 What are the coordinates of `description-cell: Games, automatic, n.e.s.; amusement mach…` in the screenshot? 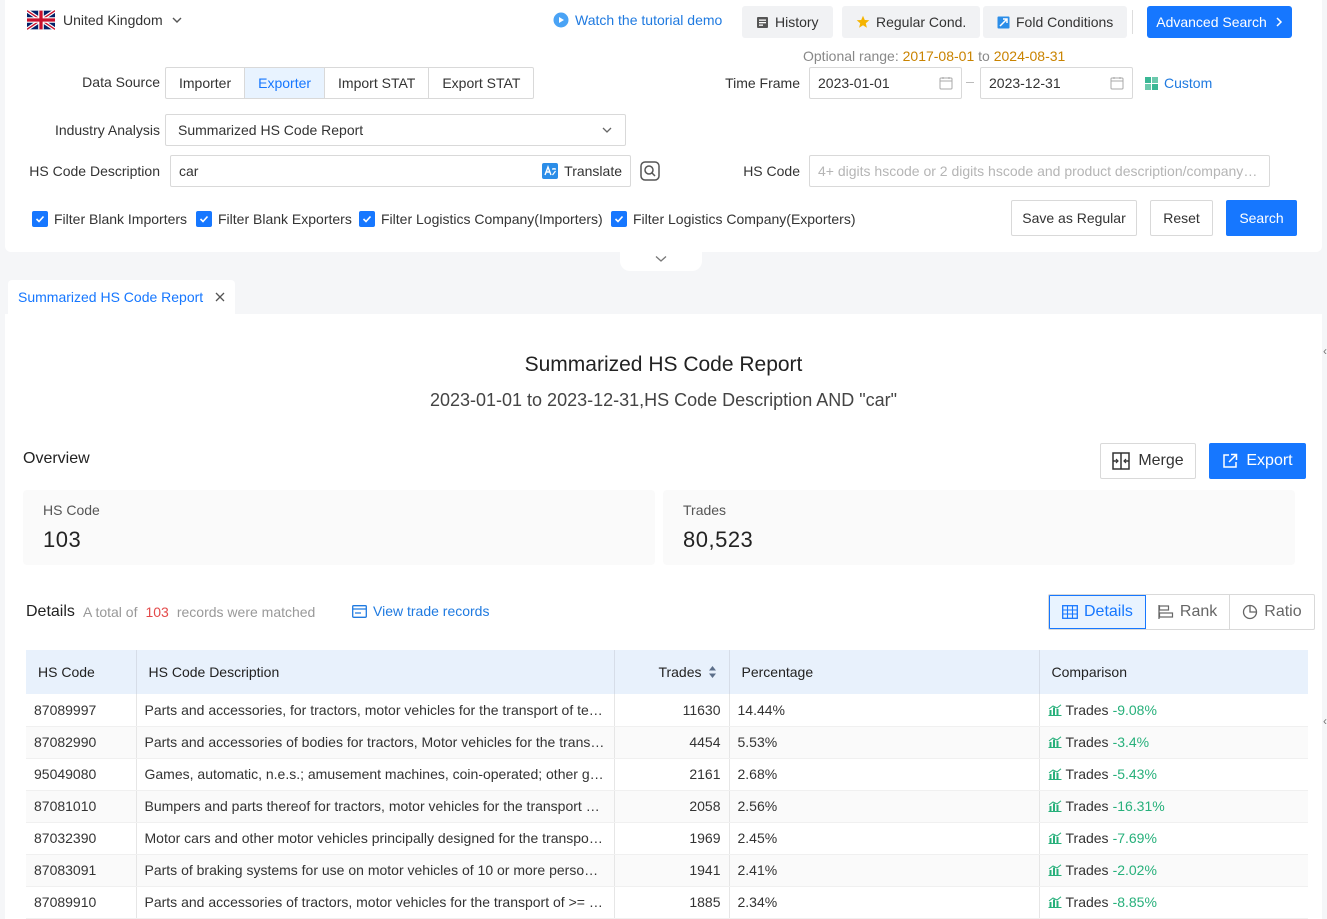 It's located at (375, 774).